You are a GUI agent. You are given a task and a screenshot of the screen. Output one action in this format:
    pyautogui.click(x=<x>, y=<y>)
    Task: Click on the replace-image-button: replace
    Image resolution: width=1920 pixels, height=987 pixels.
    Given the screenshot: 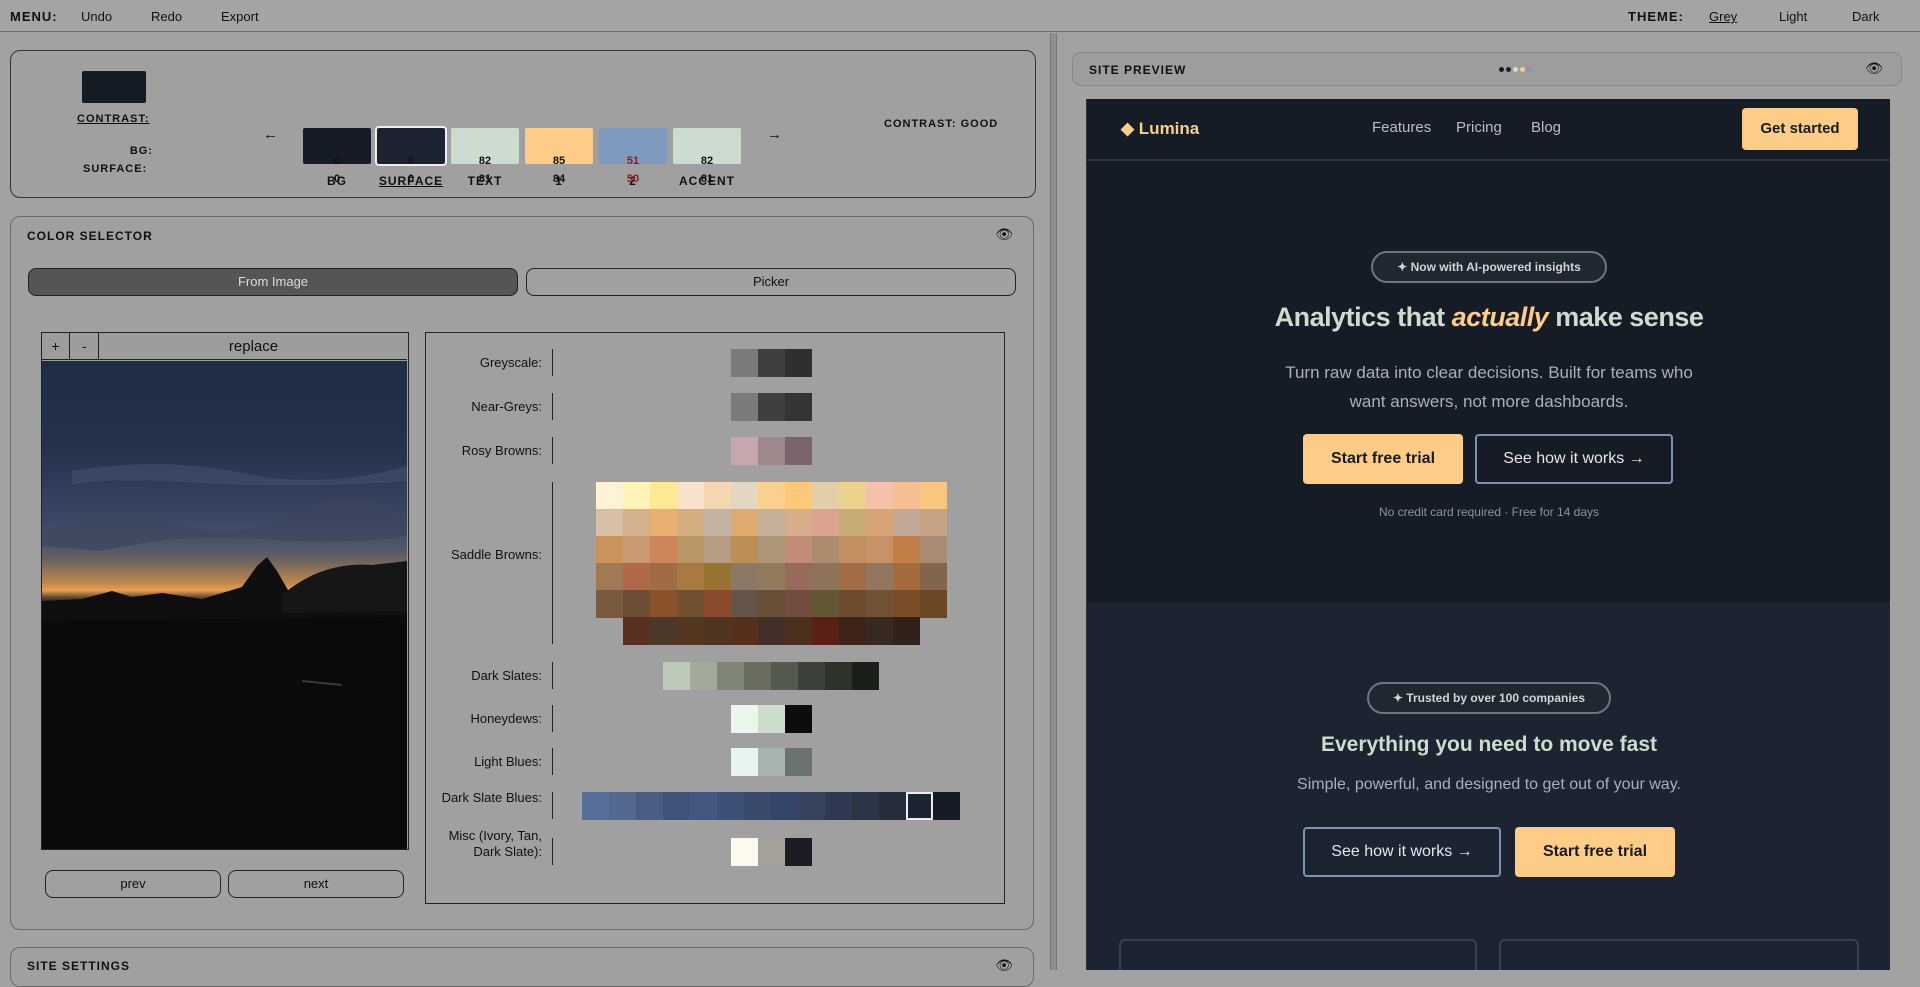 What is the action you would take?
    pyautogui.click(x=253, y=346)
    